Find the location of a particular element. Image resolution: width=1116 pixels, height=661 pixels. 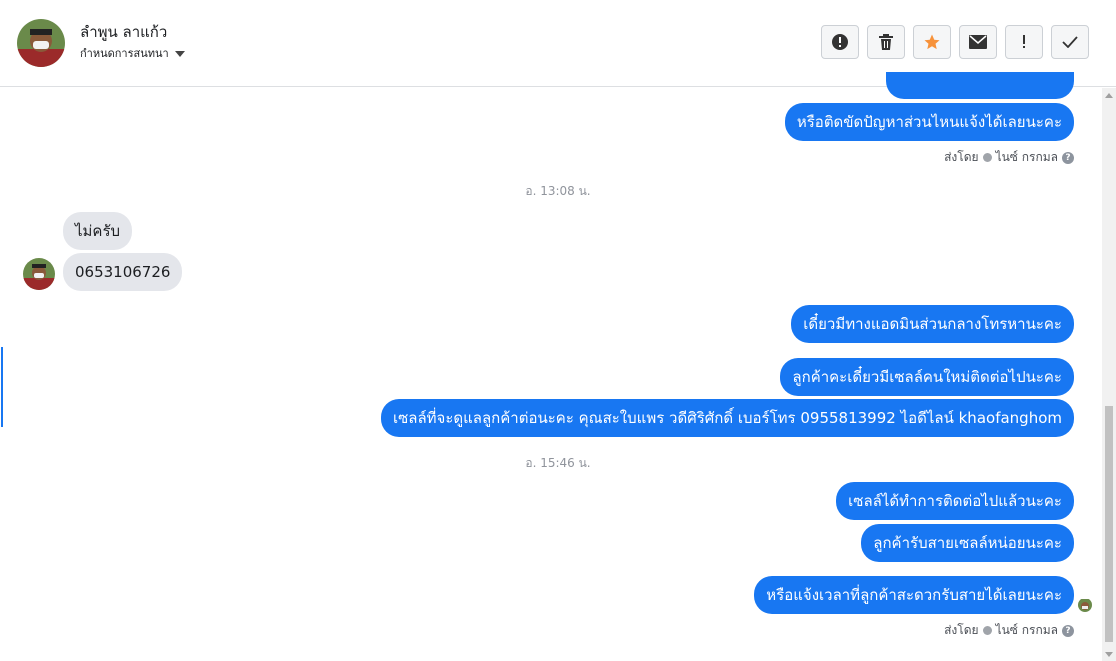

contact-name: ลำพูน ลาแก้ว is located at coordinates (123, 32).